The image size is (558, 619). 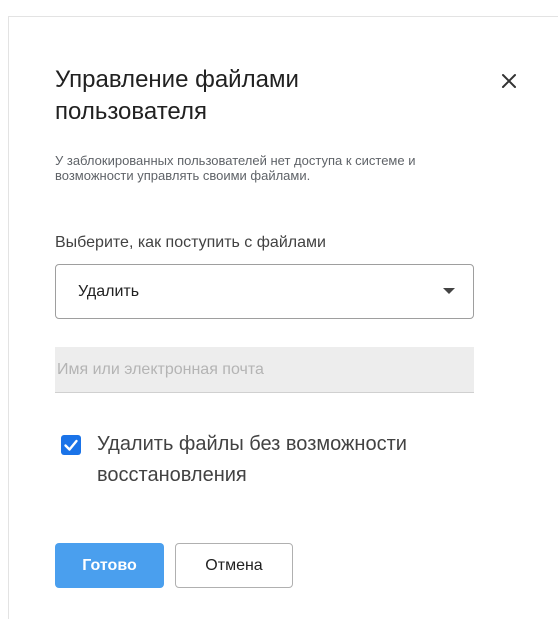 What do you see at coordinates (177, 95) in the screenshot?
I see `dialog-title: Управление файлами пользователя` at bounding box center [177, 95].